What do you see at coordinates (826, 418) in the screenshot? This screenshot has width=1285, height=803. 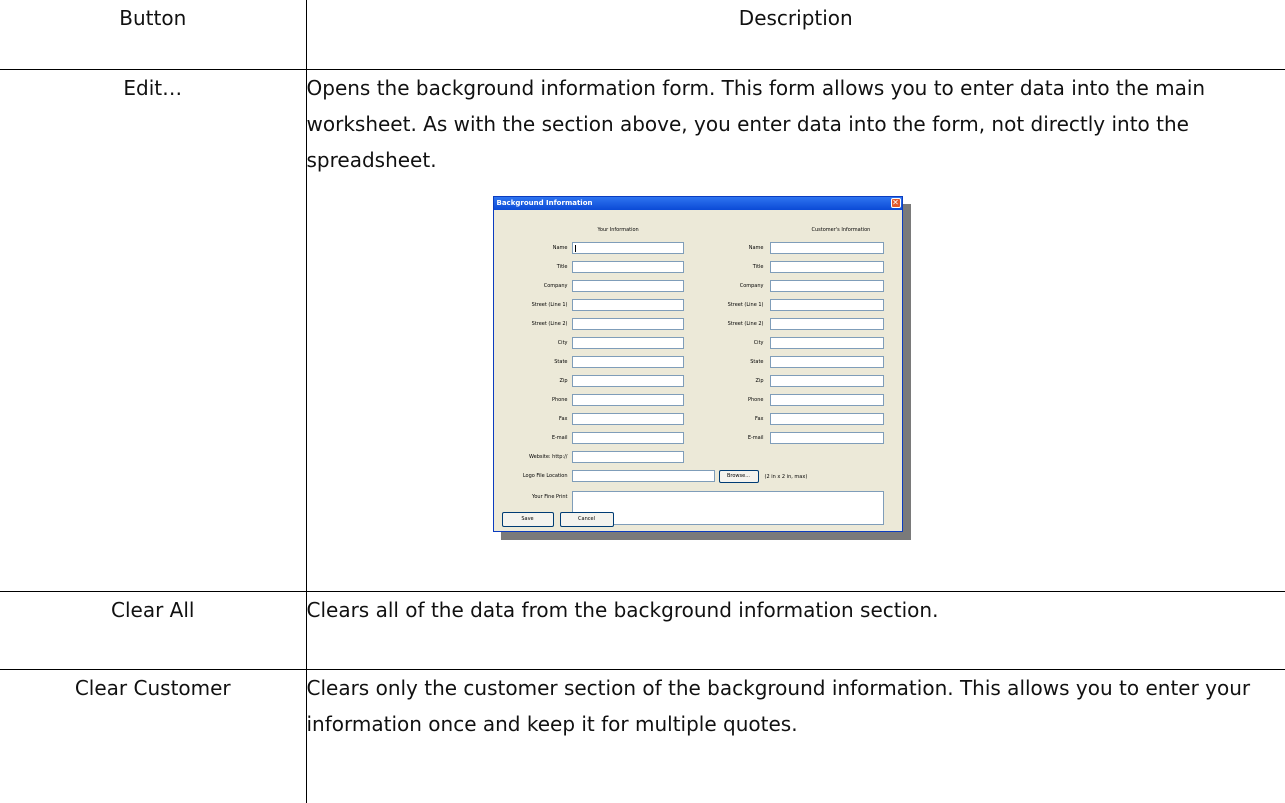 I see `customer-fax-field` at bounding box center [826, 418].